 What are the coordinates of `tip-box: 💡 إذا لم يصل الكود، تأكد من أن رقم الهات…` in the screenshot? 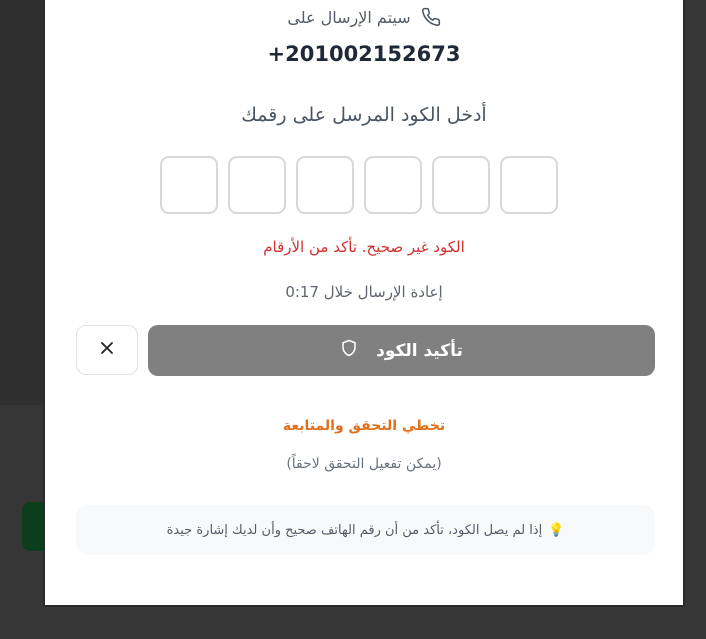 It's located at (365, 530).